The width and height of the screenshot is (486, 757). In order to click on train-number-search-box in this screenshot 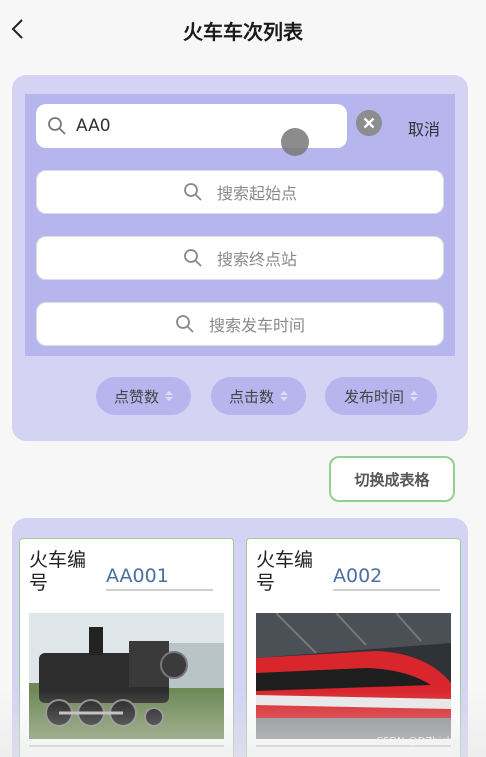, I will do `click(209, 130)`.